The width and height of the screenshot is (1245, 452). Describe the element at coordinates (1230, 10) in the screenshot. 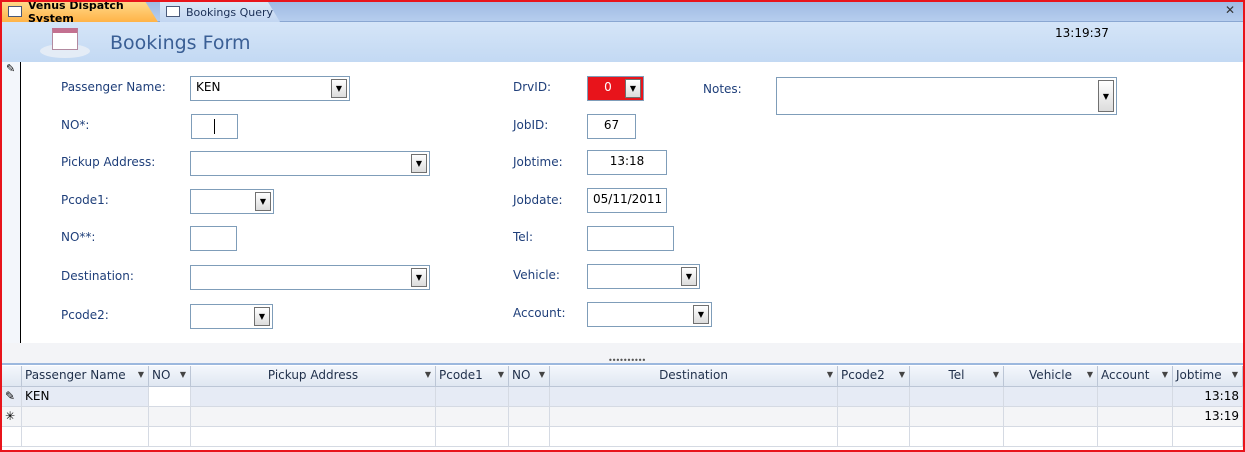

I see `close-icon: ✕` at that location.